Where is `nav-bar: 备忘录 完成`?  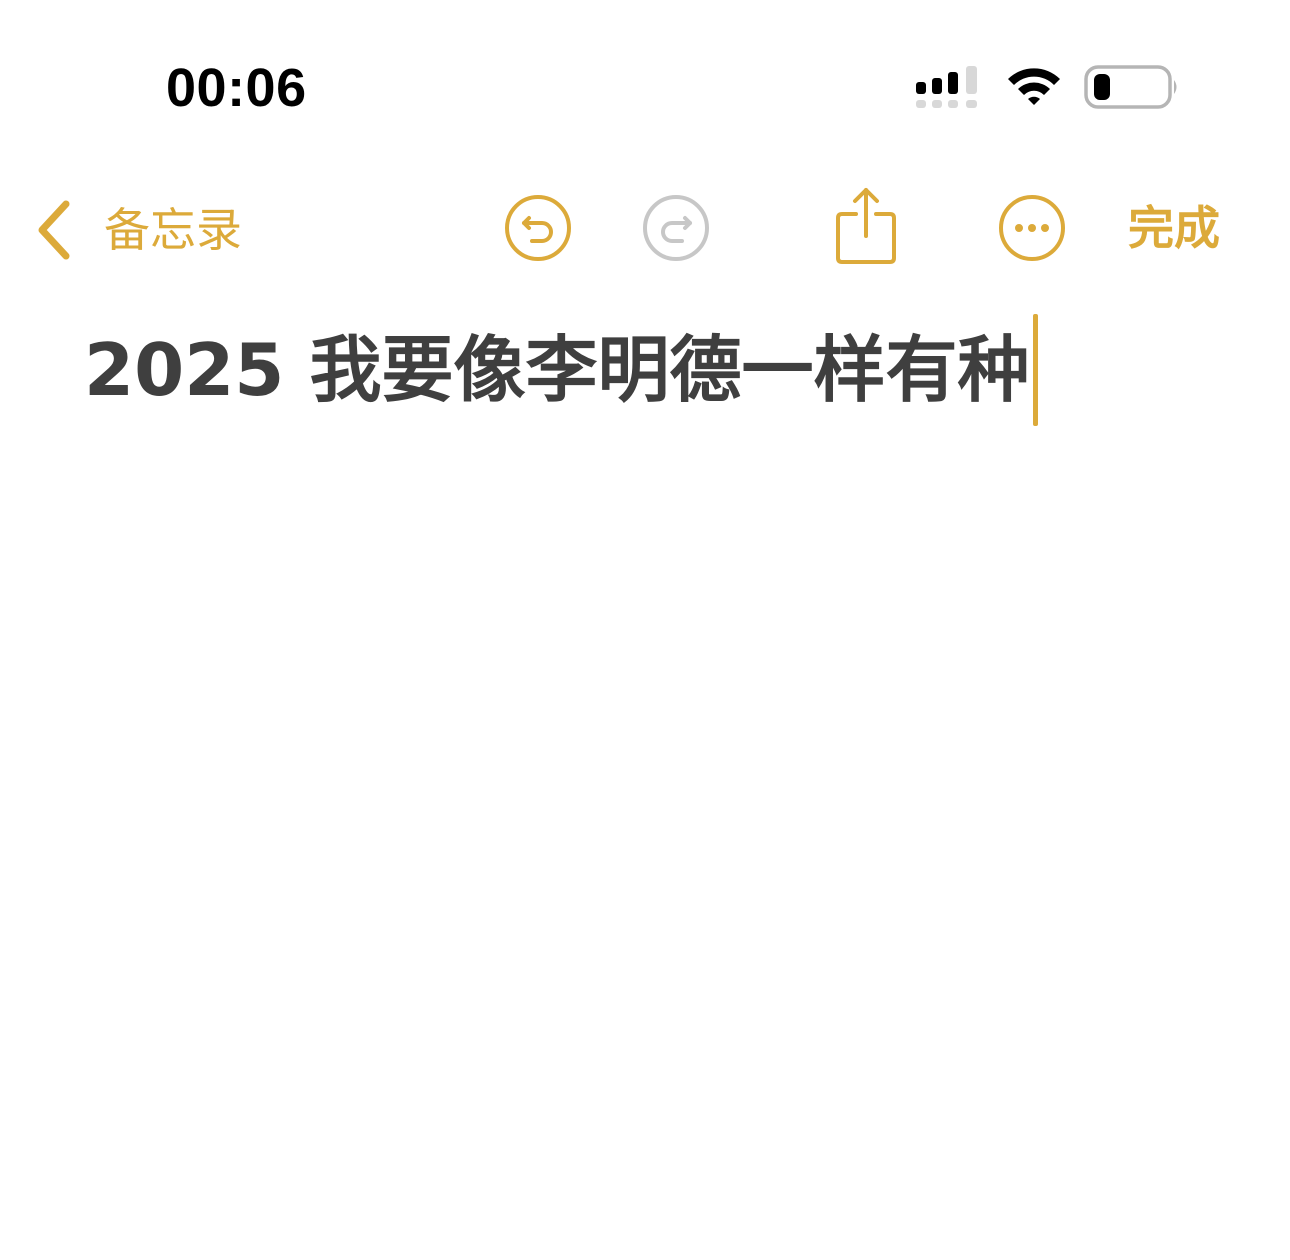
nav-bar: 备忘录 完成 is located at coordinates (645, 230).